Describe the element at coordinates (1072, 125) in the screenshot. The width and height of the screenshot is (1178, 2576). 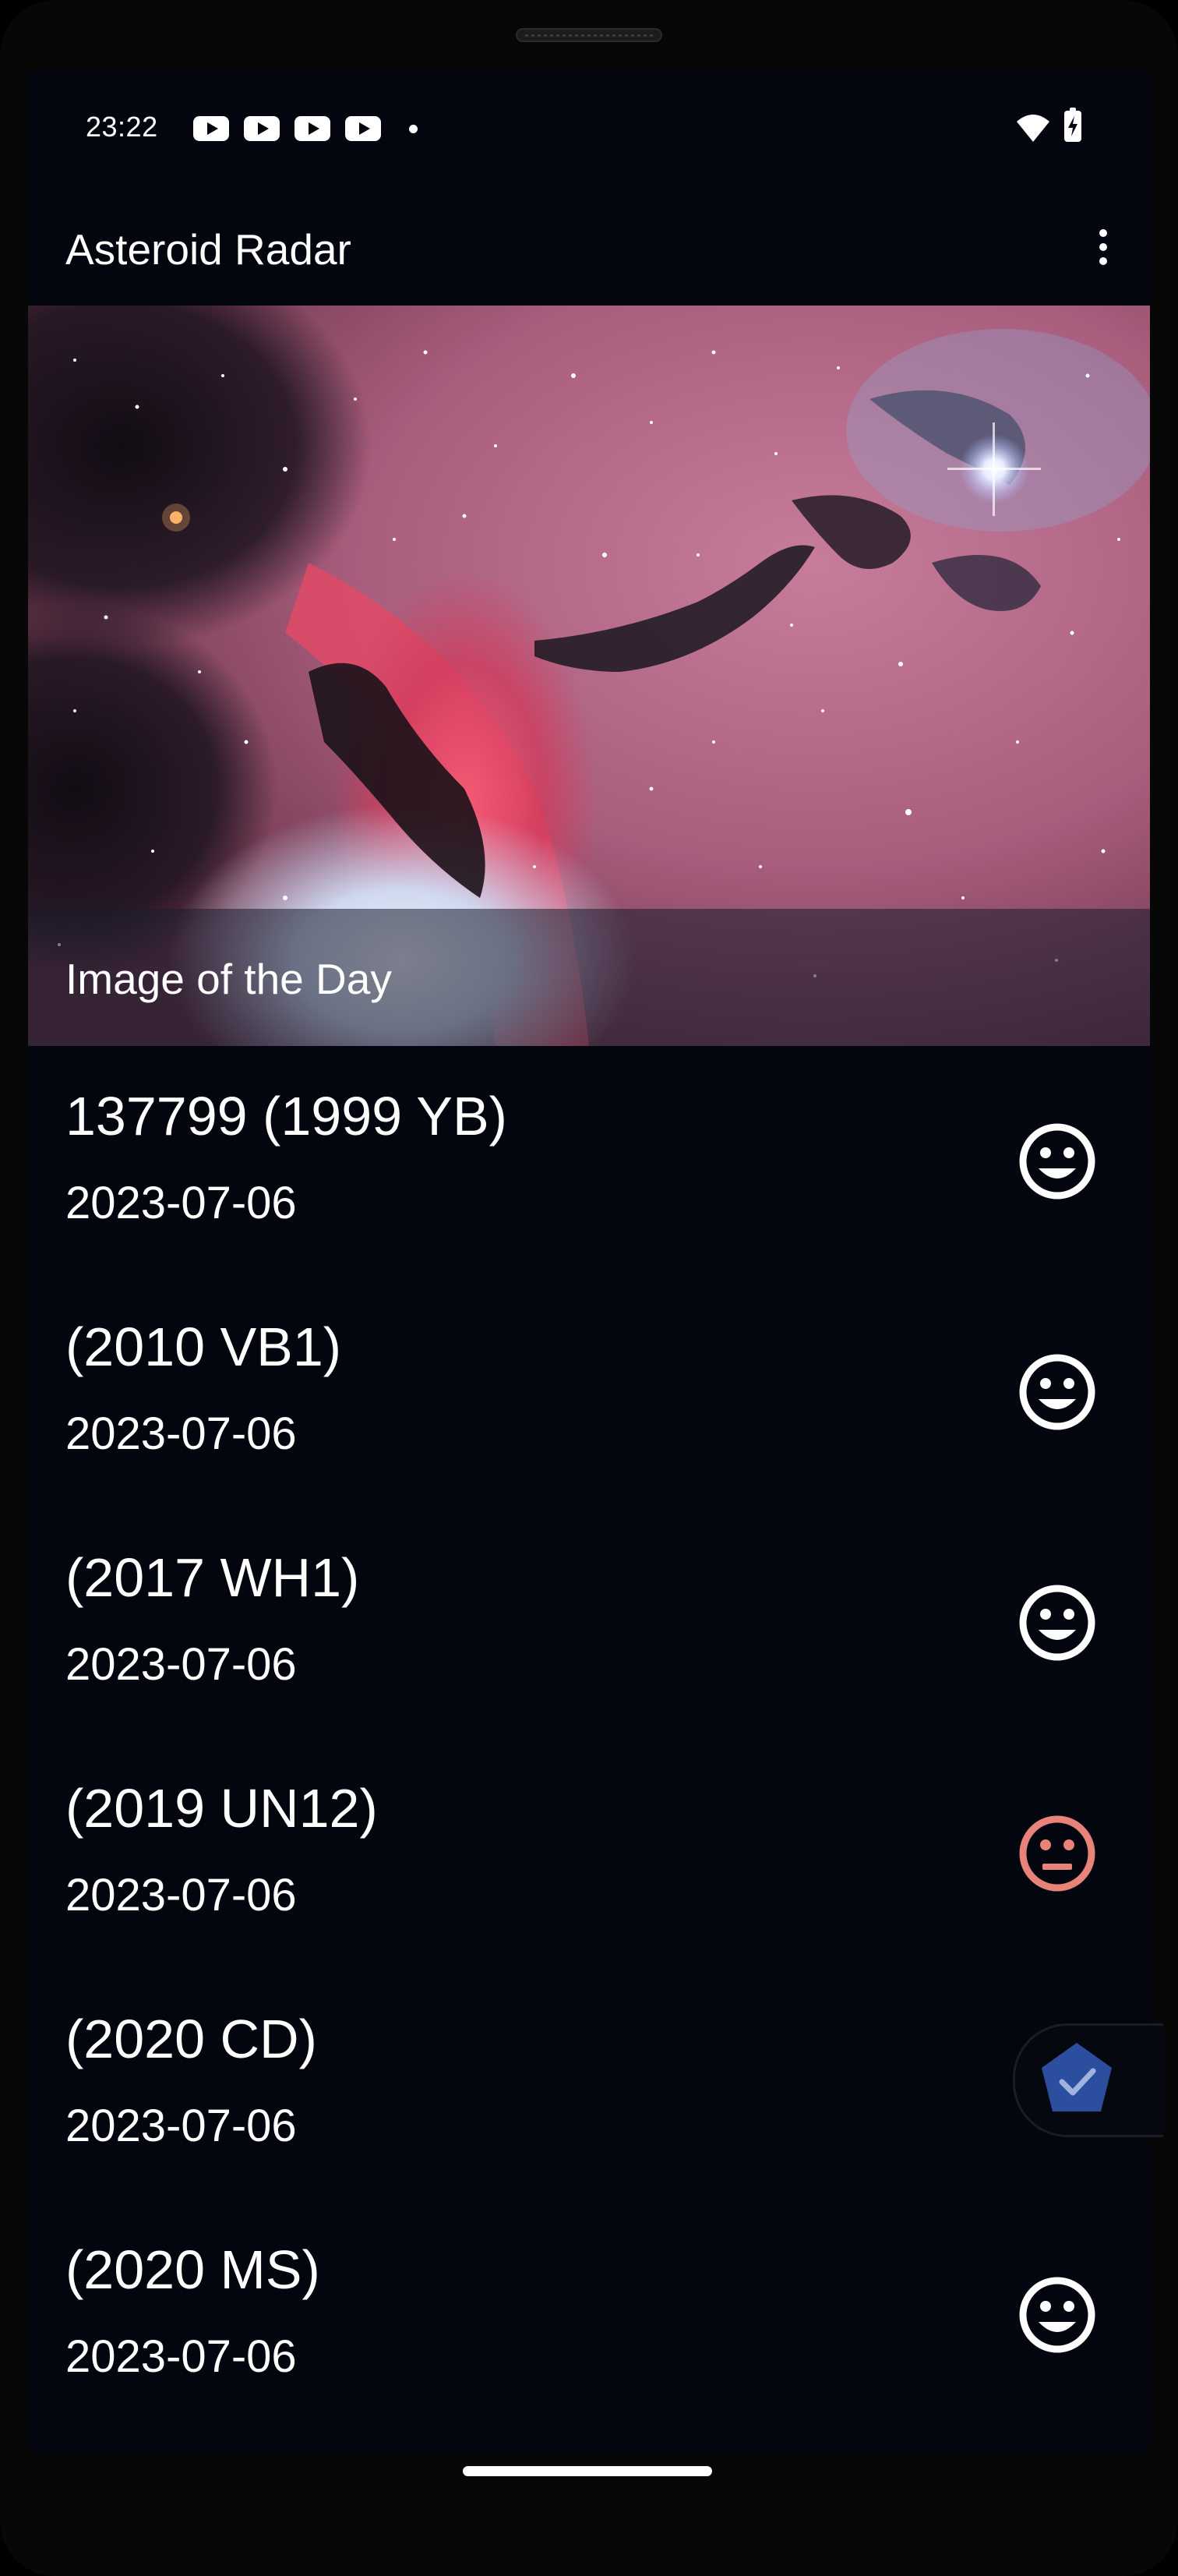
I see `battery-charging-icon` at that location.